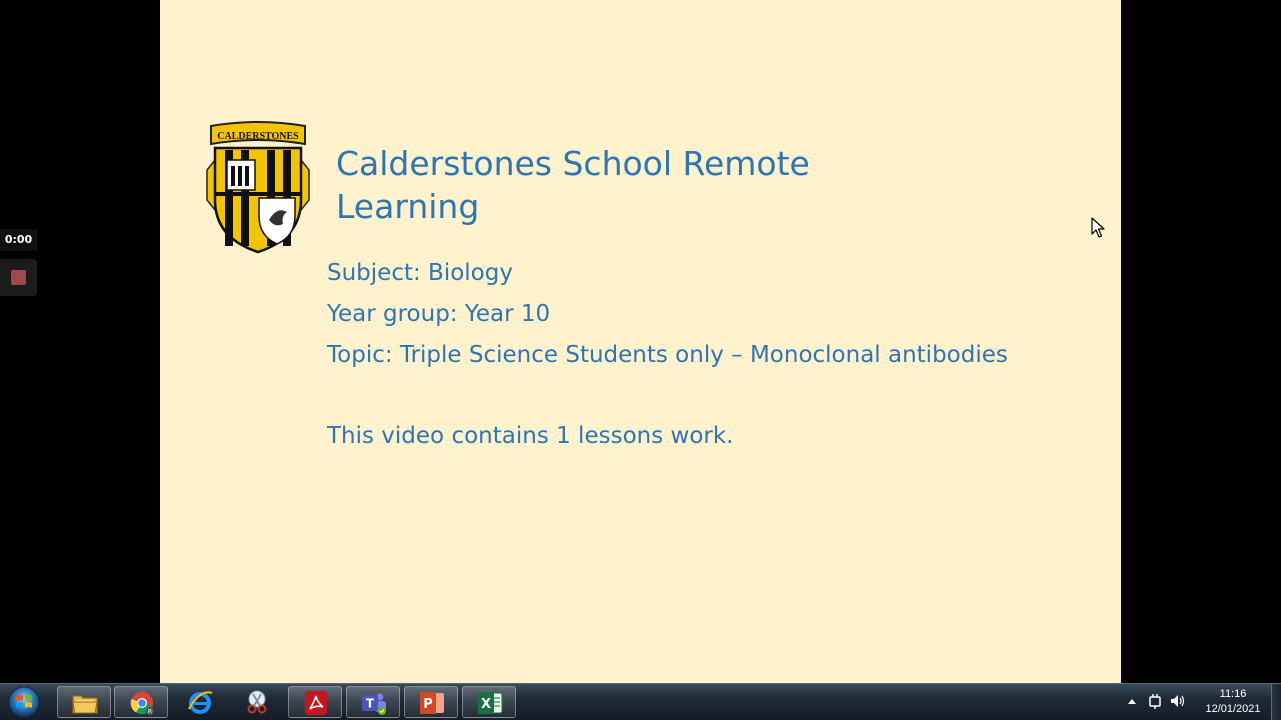 This screenshot has width=1281, height=720. I want to click on scissors-icon, so click(257, 702).